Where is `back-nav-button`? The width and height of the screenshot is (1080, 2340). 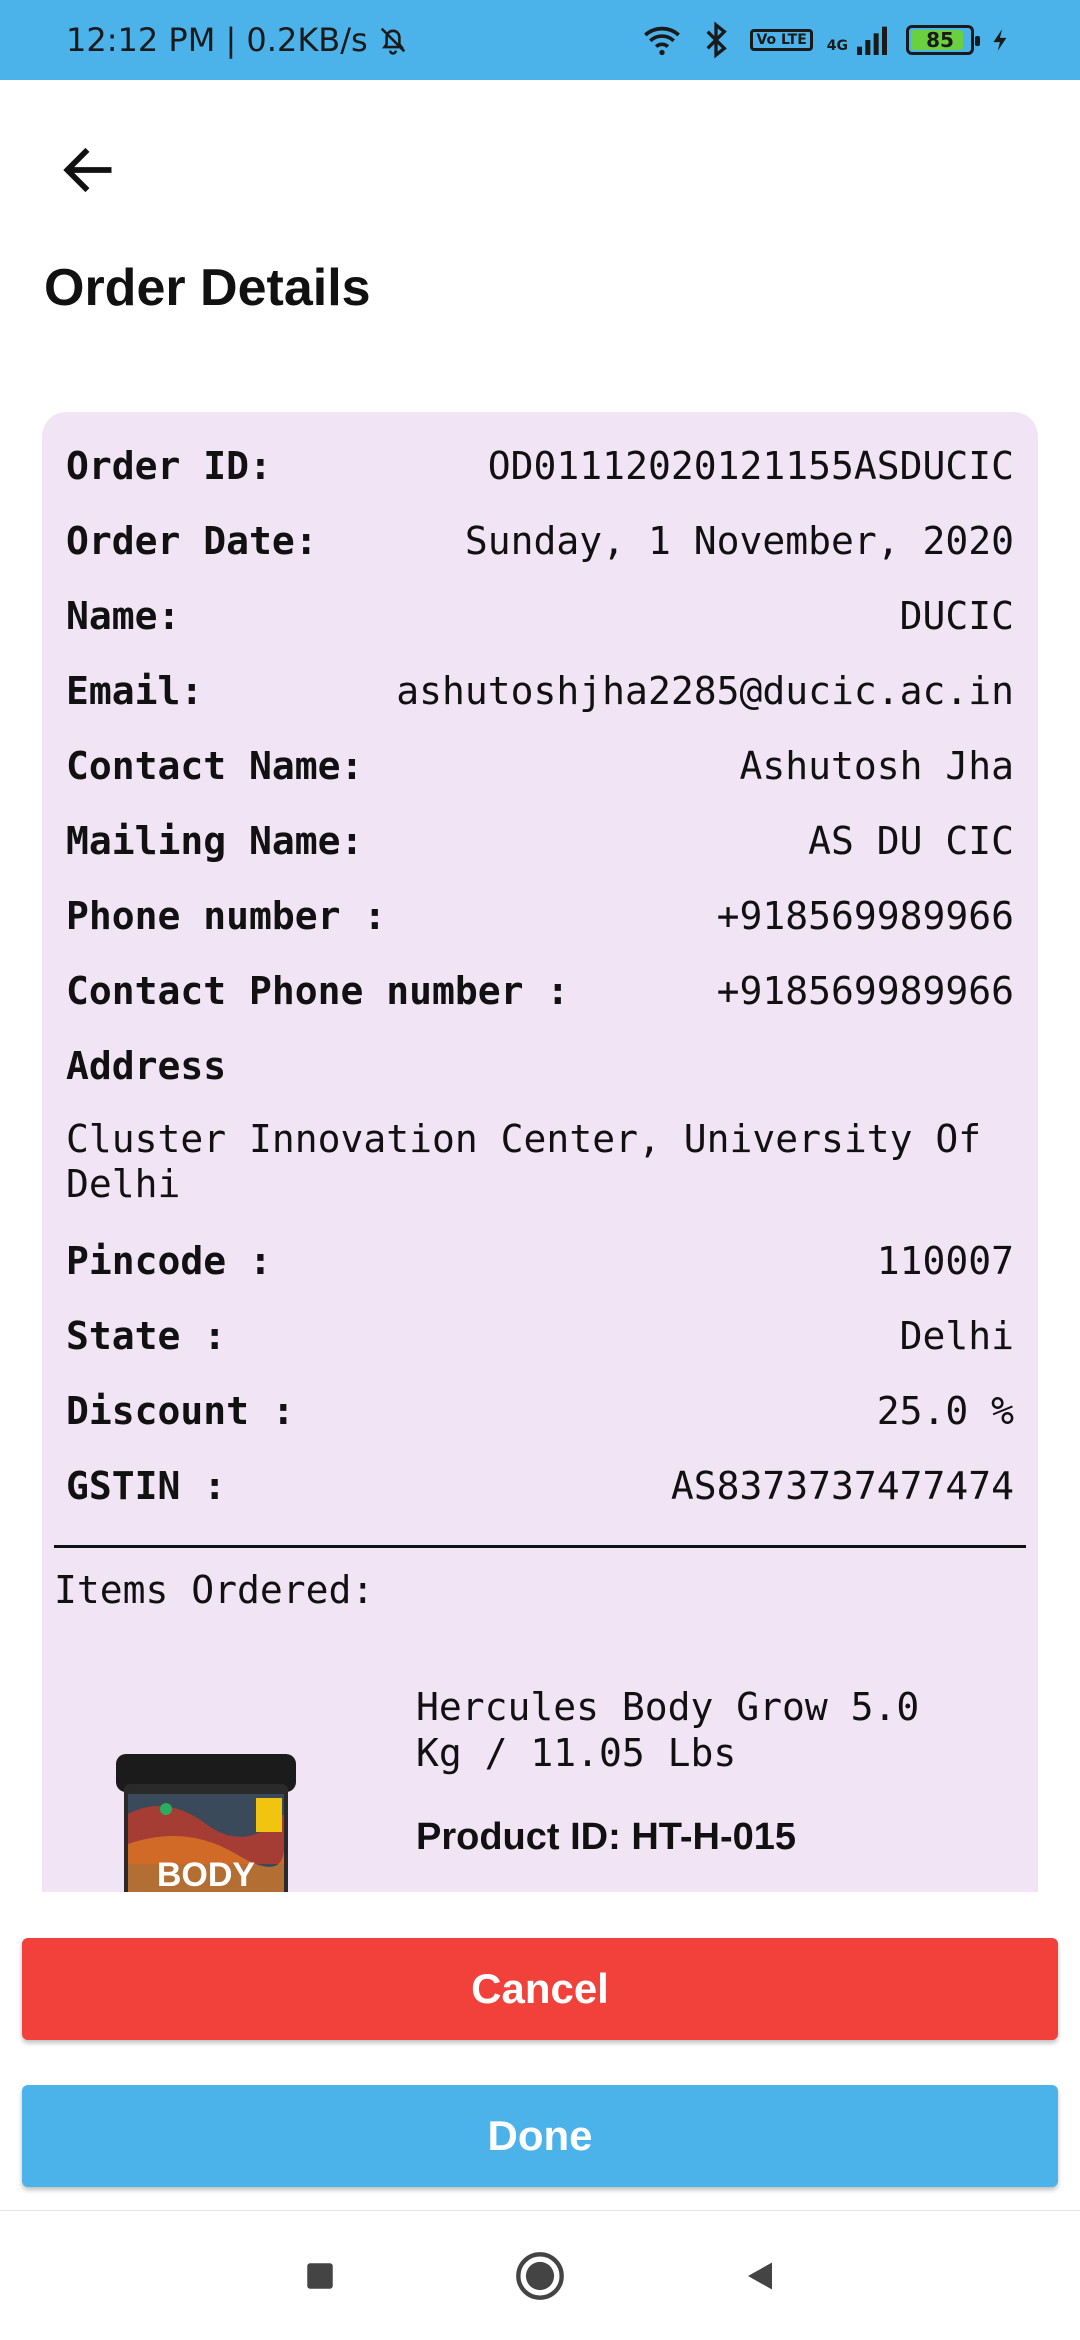 back-nav-button is located at coordinates (760, 2276).